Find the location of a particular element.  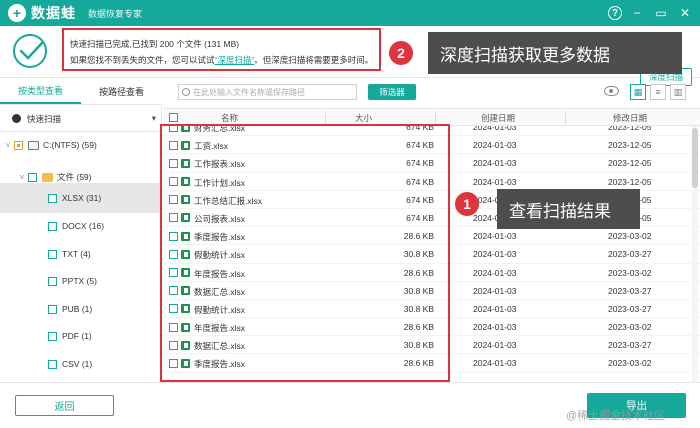

search-box is located at coordinates (267, 92).